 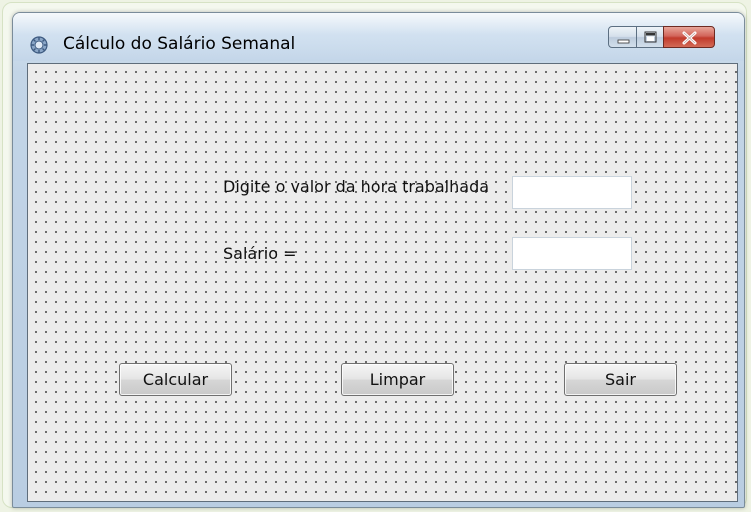 I want to click on calcular-button: Calcular, so click(x=175, y=379).